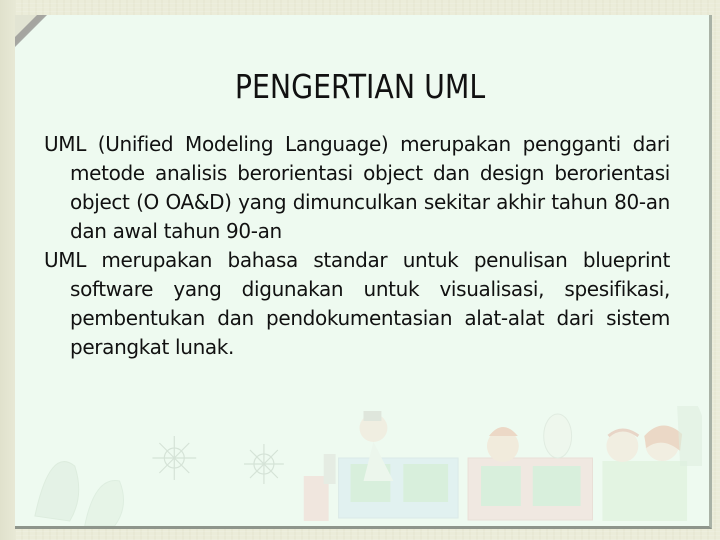 Image resolution: width=720 pixels, height=540 pixels. What do you see at coordinates (8, 270) in the screenshot?
I see `slide-background-strip` at bounding box center [8, 270].